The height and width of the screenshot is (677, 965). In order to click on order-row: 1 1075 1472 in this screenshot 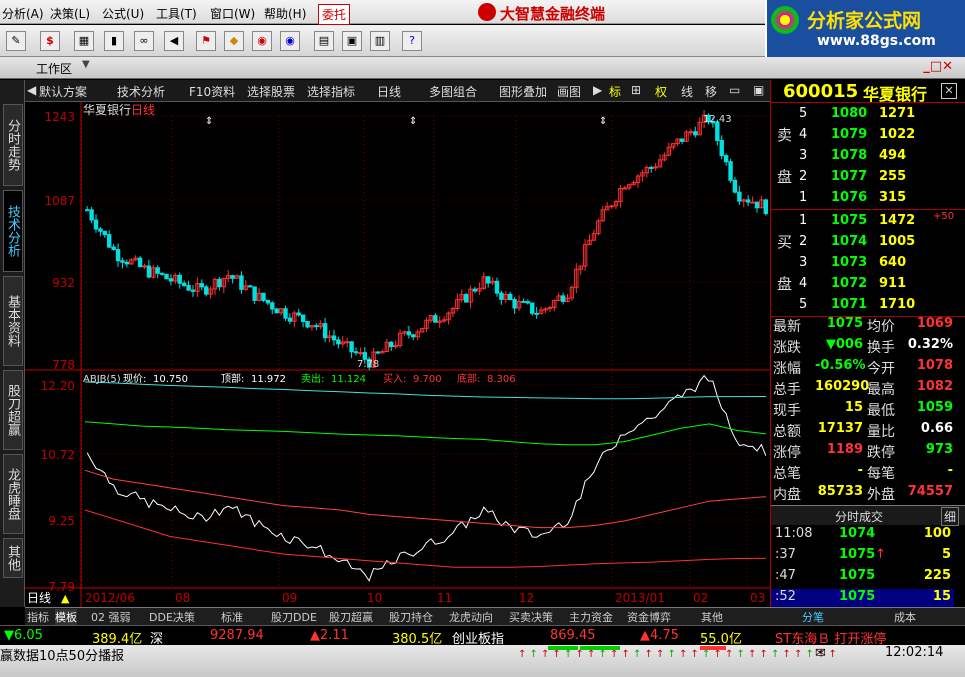, I will do `click(862, 223)`.